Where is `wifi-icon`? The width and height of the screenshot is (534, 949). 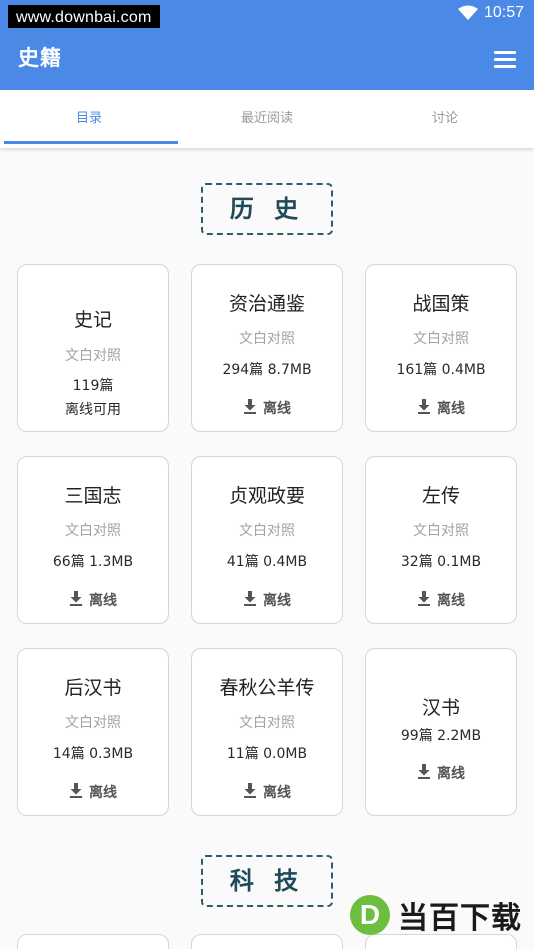
wifi-icon is located at coordinates (467, 13).